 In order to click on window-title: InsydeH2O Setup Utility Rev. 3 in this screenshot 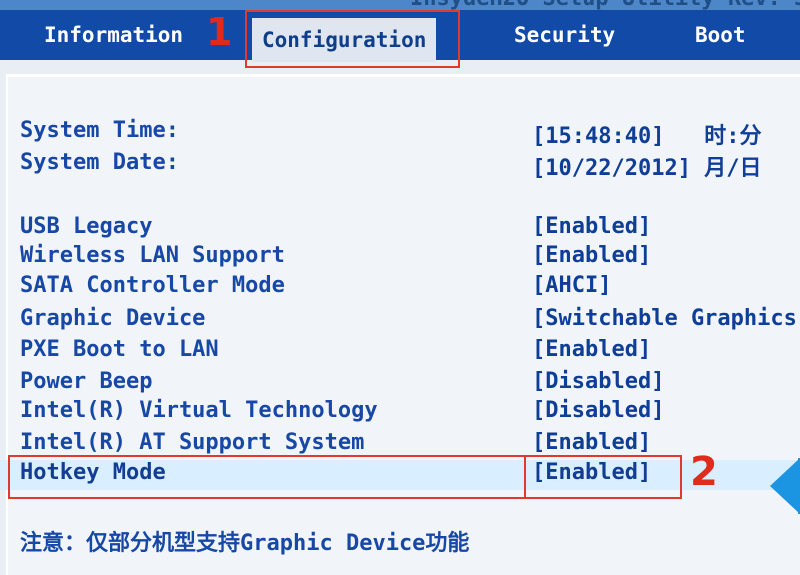, I will do `click(605, 5)`.